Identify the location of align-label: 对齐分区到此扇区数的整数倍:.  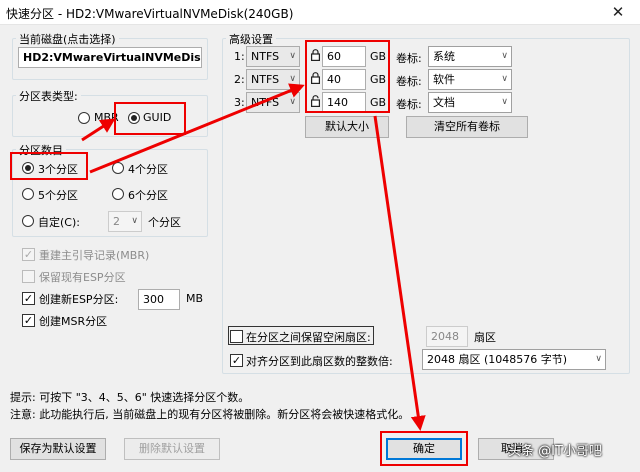
(319, 361).